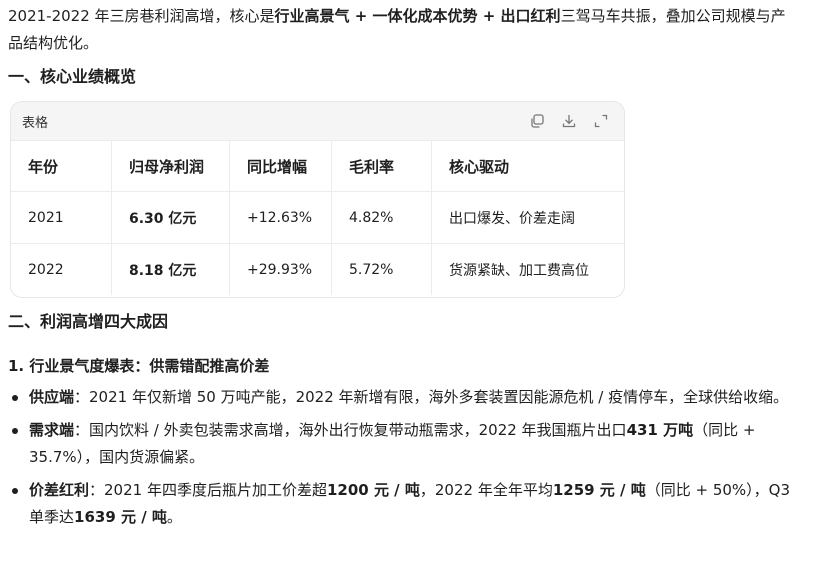  What do you see at coordinates (373, 490) in the screenshot?
I see `bullet-highlight: 1200 元 / 吨` at bounding box center [373, 490].